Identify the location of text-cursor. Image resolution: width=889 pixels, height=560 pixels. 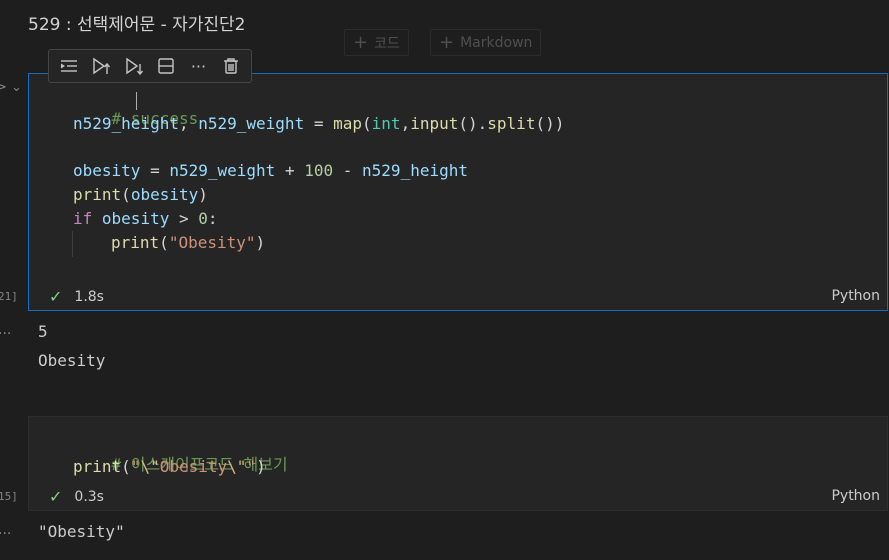
(136, 101).